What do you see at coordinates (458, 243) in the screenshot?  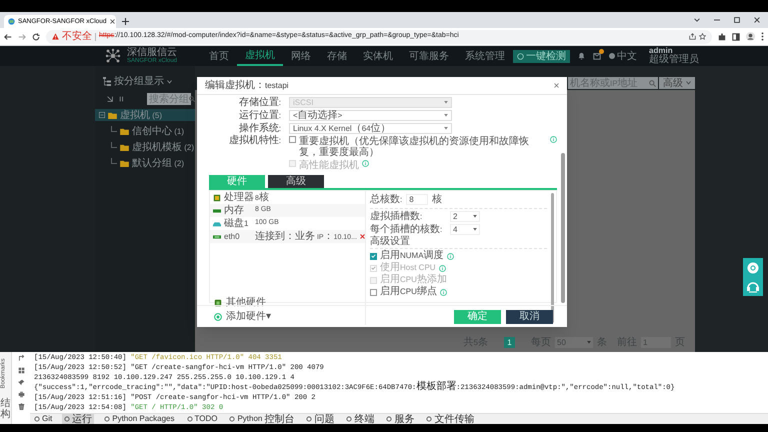 I see `section-title: 高级设置` at bounding box center [458, 243].